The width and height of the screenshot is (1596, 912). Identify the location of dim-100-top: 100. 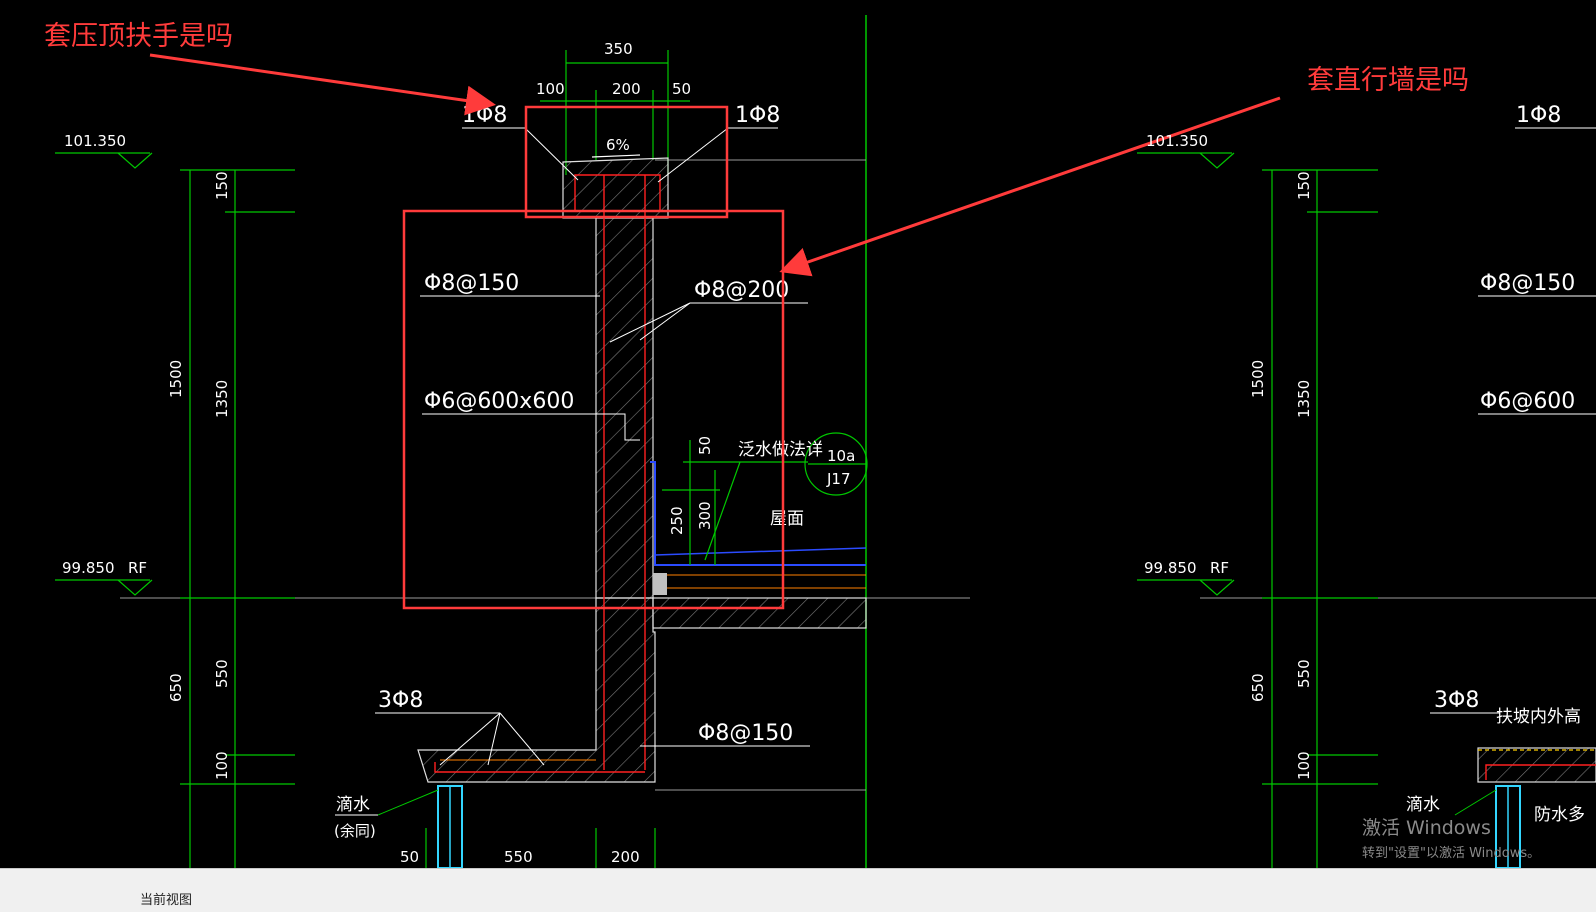
(550, 89).